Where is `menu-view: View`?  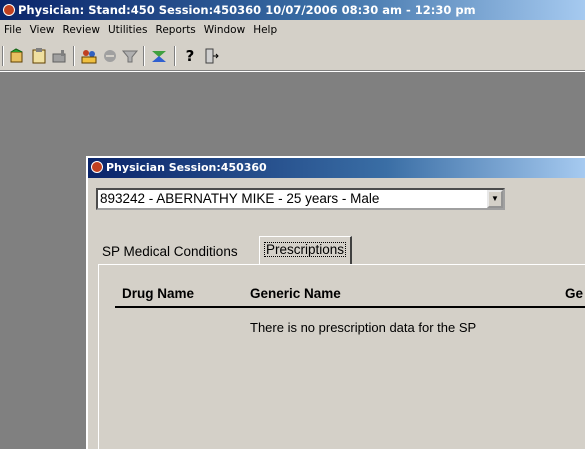 menu-view: View is located at coordinates (42, 30).